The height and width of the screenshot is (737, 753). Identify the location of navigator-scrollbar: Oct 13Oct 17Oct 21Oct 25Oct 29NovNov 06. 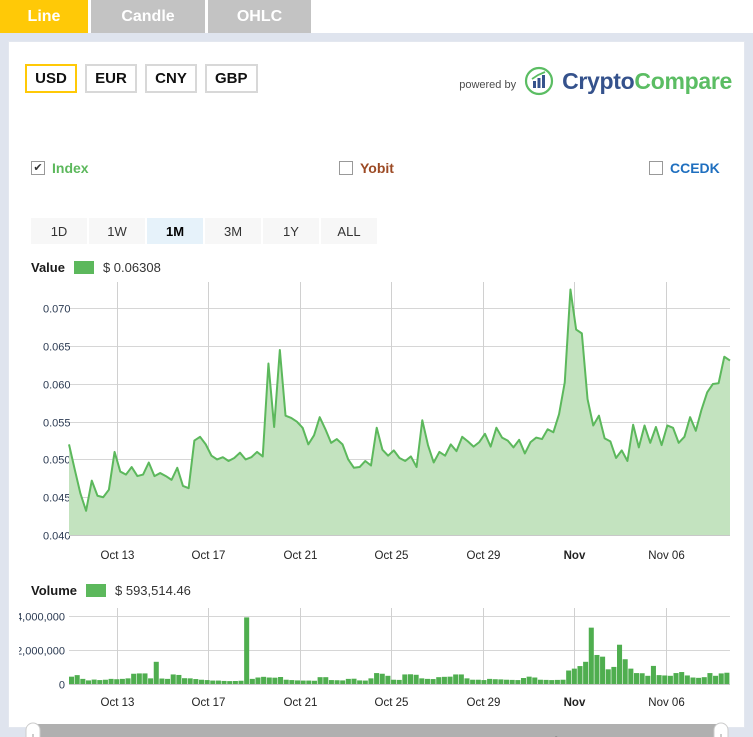
(377, 728).